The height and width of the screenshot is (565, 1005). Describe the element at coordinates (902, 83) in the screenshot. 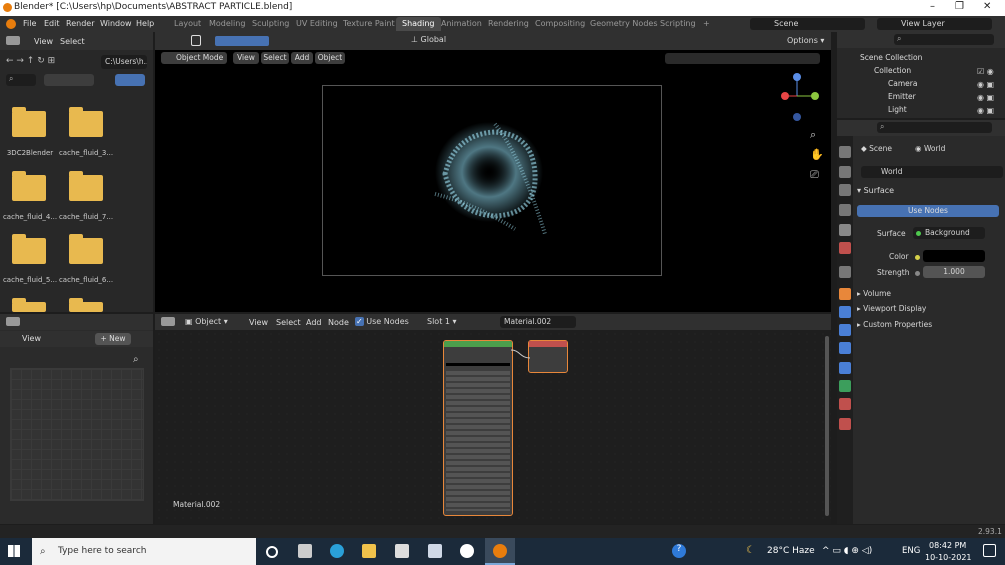

I see `outliner-item-camera: Camera` at that location.